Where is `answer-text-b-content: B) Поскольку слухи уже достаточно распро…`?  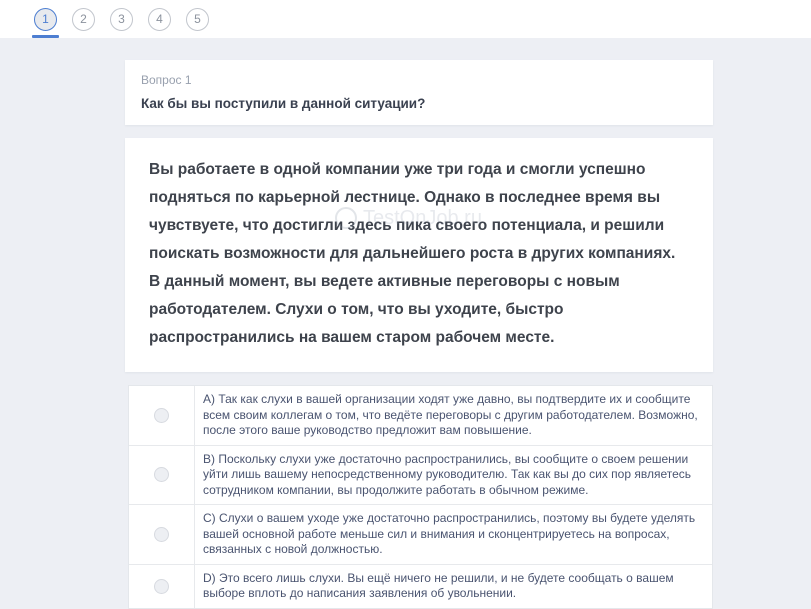 answer-text-b-content: B) Поскольку слухи уже достаточно распро… is located at coordinates (447, 474).